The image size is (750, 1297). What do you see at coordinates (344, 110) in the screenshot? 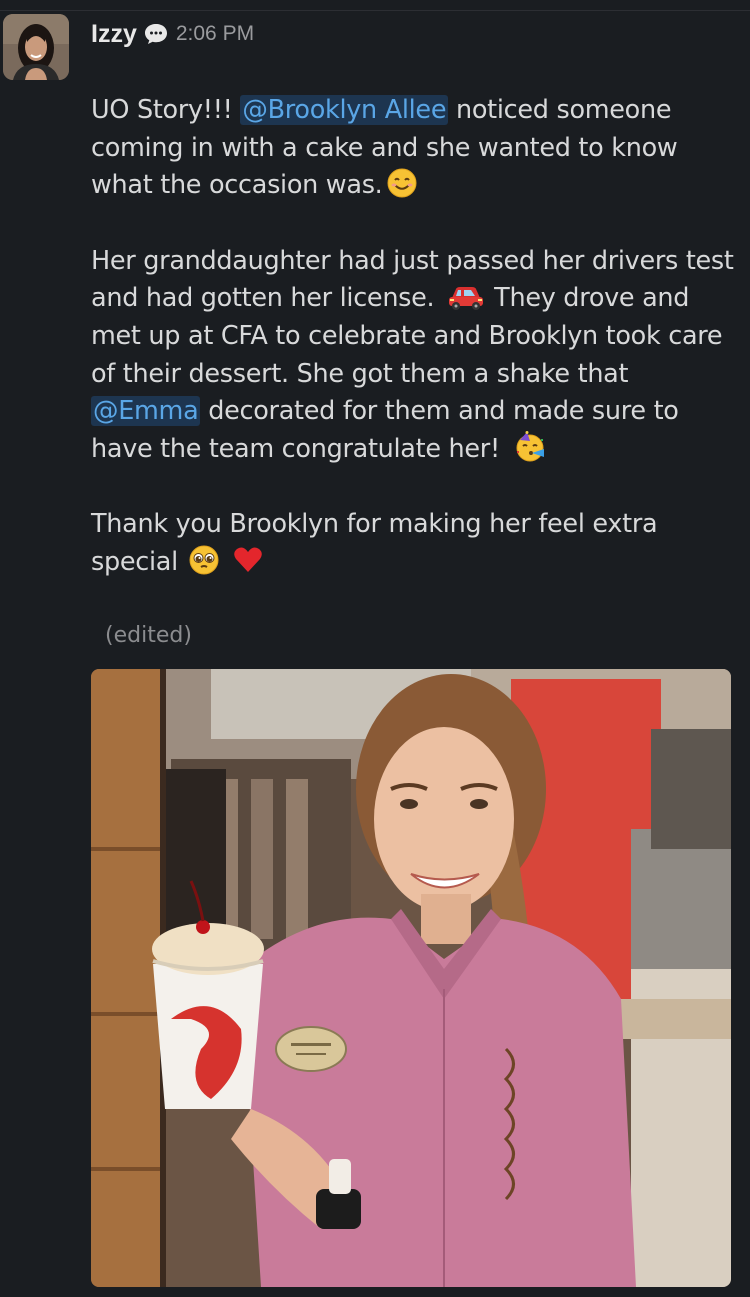
I see `mention-brooklyn: @Brooklyn Allee` at bounding box center [344, 110].